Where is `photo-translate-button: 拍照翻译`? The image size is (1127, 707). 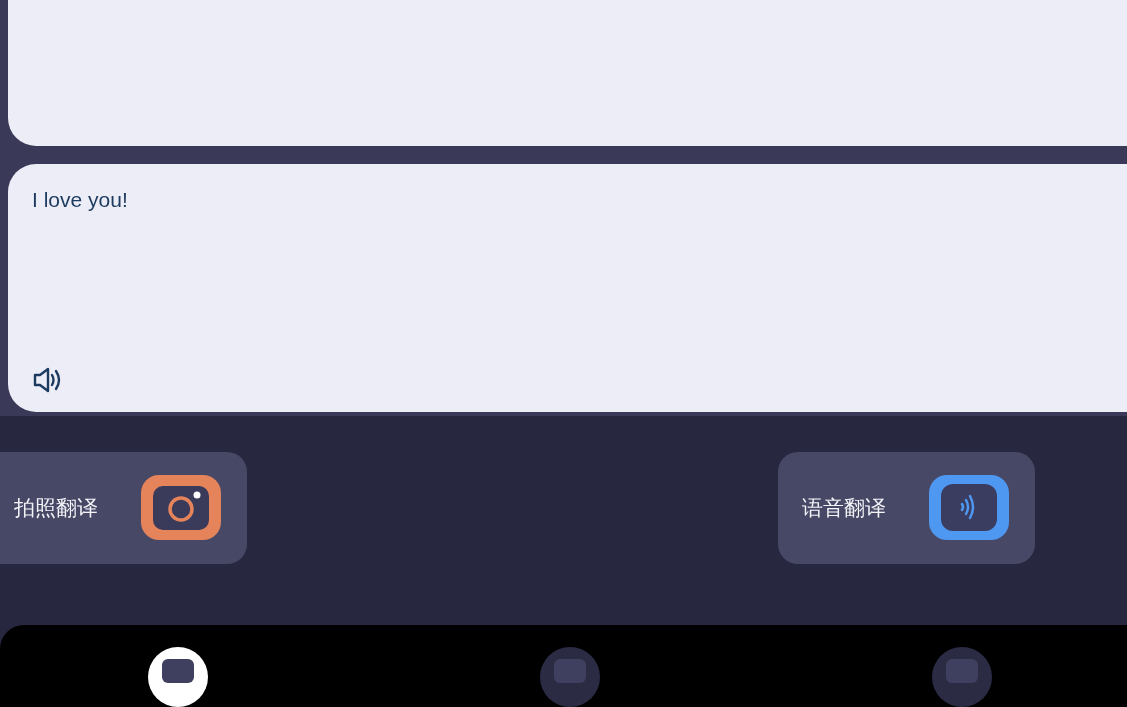 photo-translate-button: 拍照翻译 is located at coordinates (123, 507).